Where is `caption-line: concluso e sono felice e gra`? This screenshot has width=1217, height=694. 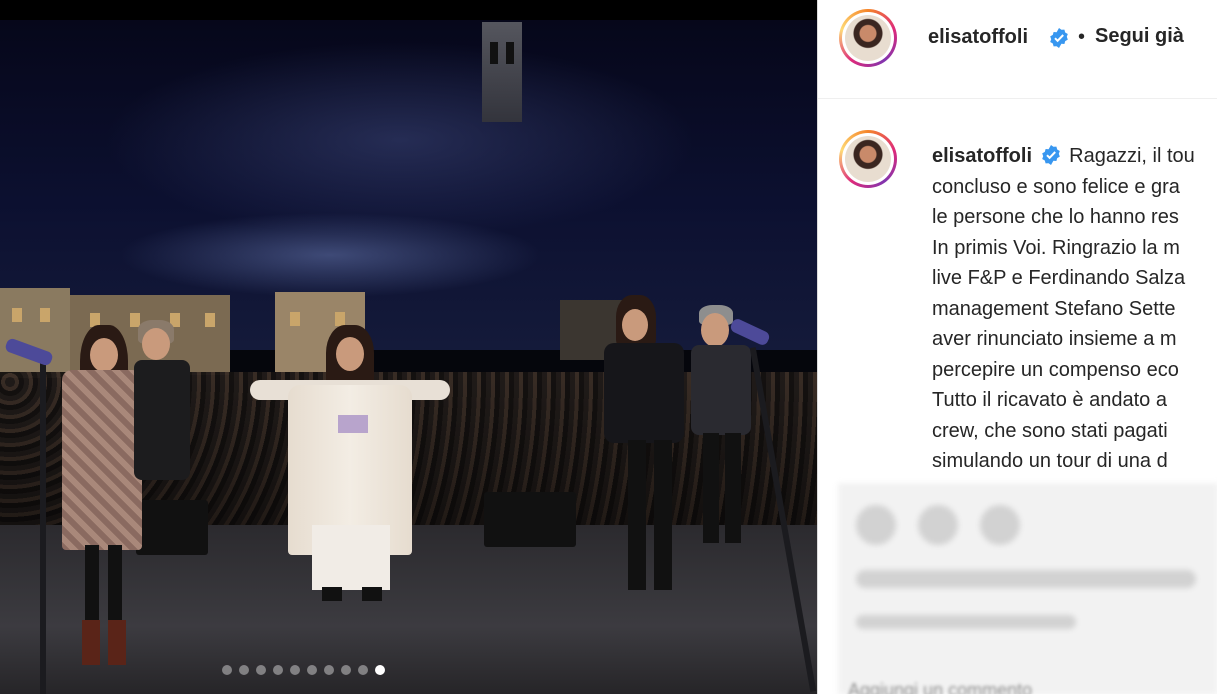
caption-line: concluso e sono felice e gra is located at coordinates (1056, 186).